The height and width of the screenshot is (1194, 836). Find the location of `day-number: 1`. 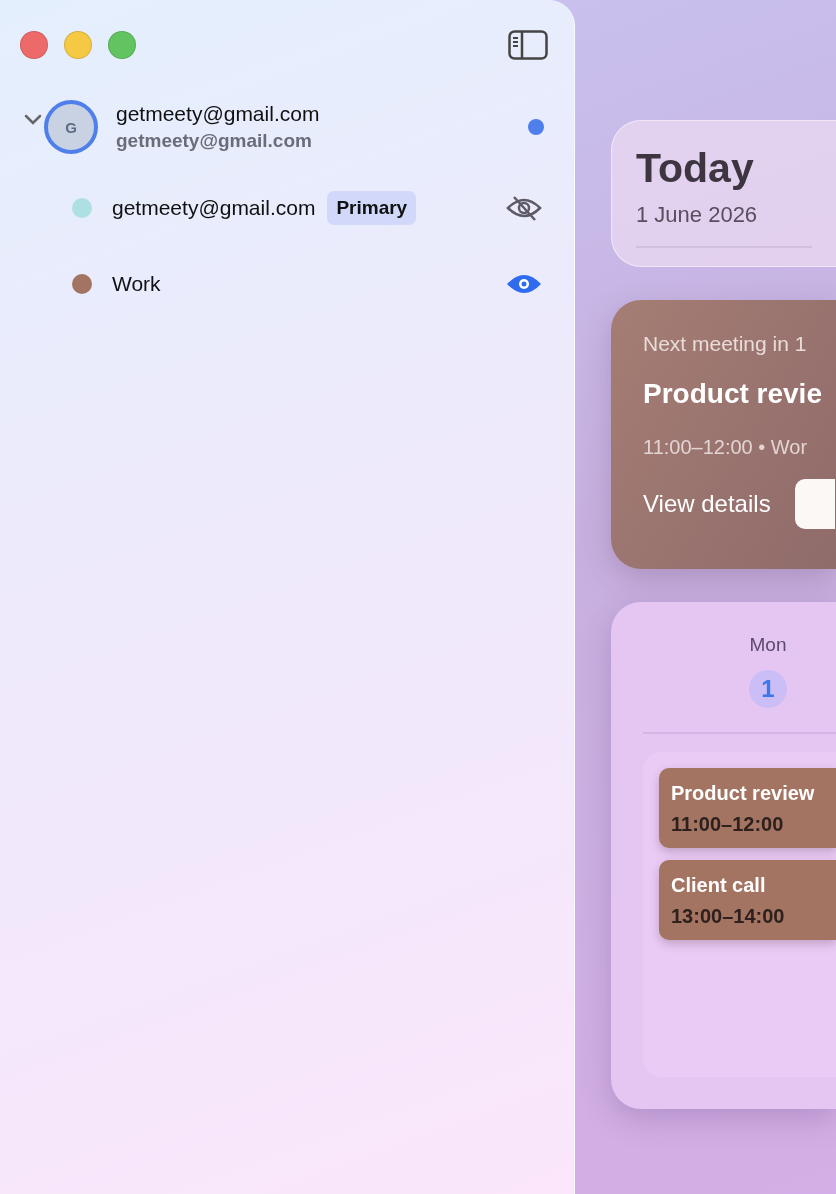

day-number: 1 is located at coordinates (768, 689).